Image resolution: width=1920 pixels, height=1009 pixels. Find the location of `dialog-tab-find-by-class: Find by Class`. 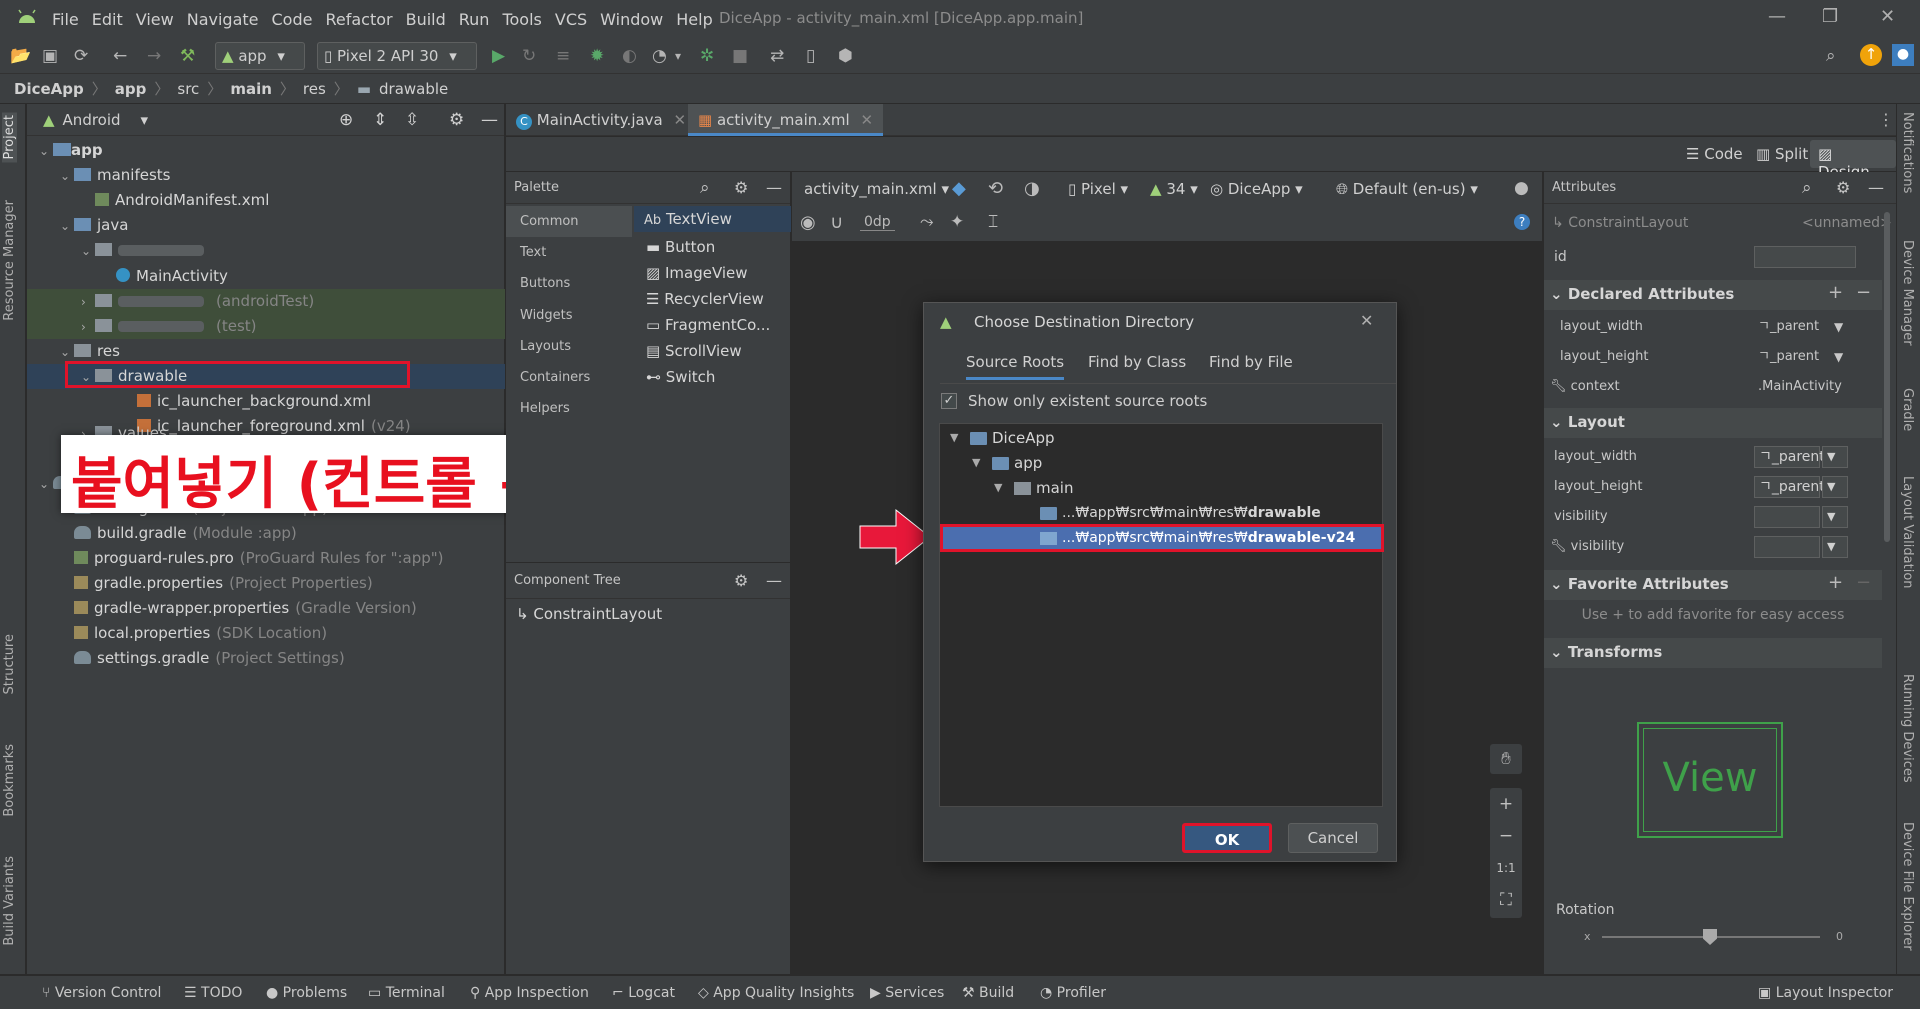

dialog-tab-find-by-class: Find by Class is located at coordinates (1137, 362).